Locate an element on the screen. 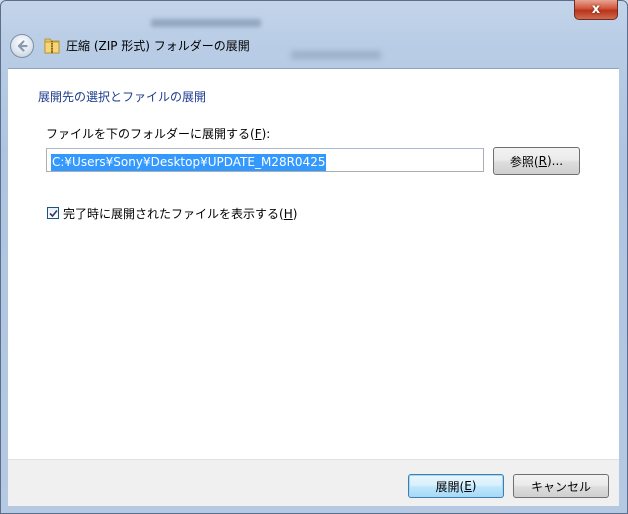 The image size is (628, 514). destination-input: C:¥Users¥Sony¥Desktop¥UPDATE_M28R0425 is located at coordinates (265, 160).